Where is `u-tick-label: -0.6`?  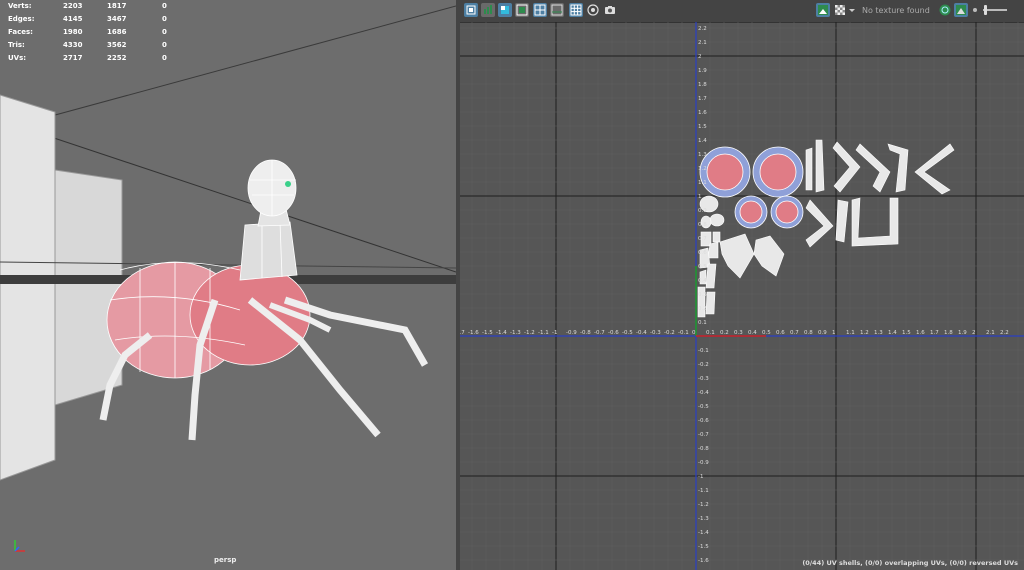
u-tick-label: -0.6 is located at coordinates (613, 333).